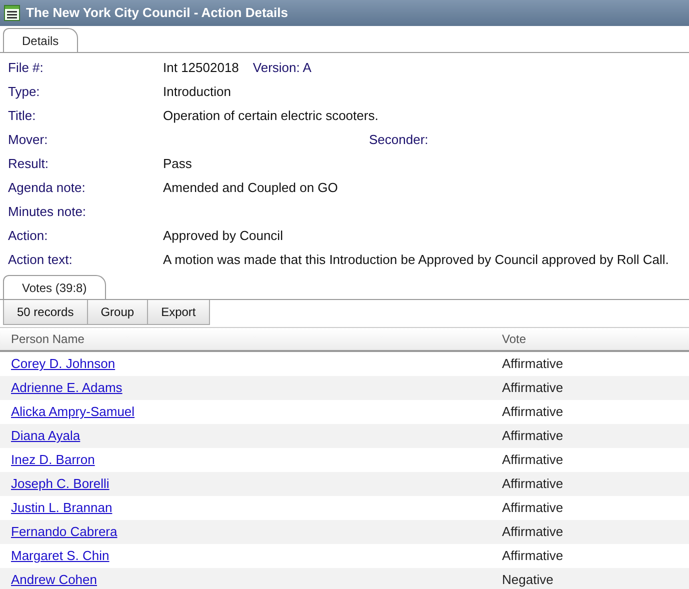 This screenshot has width=689, height=589. I want to click on toolbar-button: Group, so click(118, 312).